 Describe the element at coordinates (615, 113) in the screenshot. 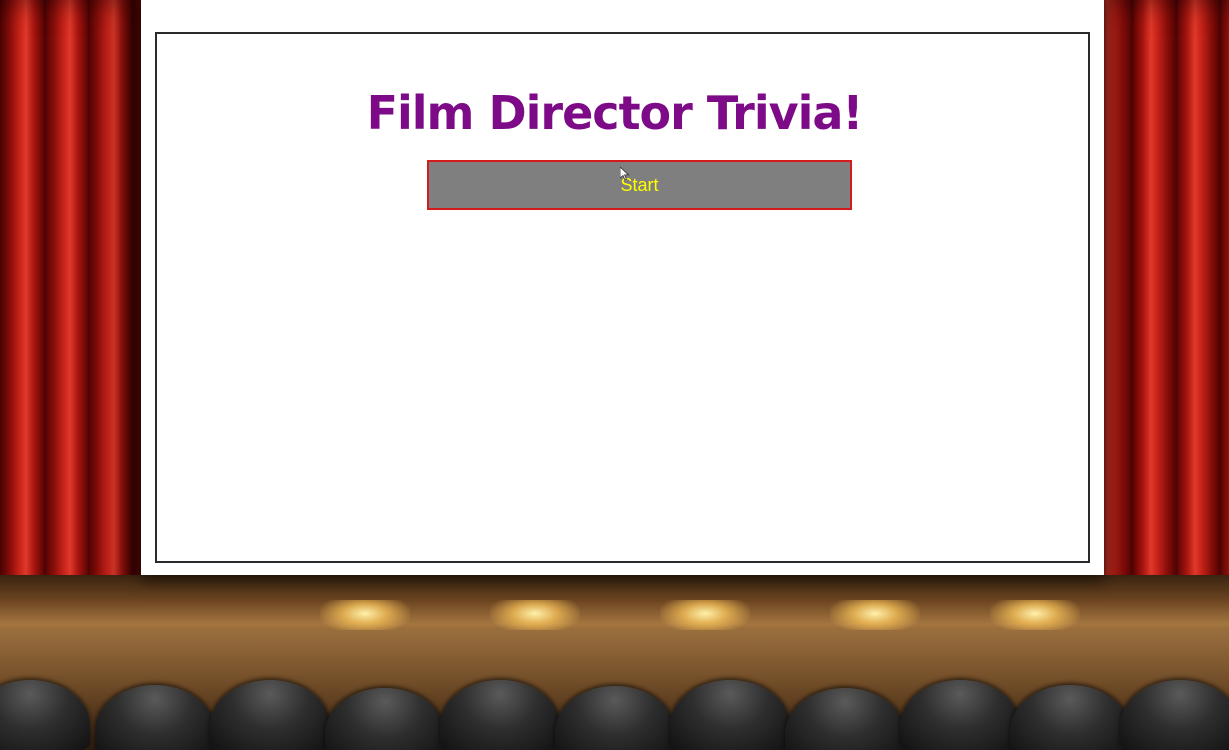

I see `page-title: Film Director Trivia!` at that location.